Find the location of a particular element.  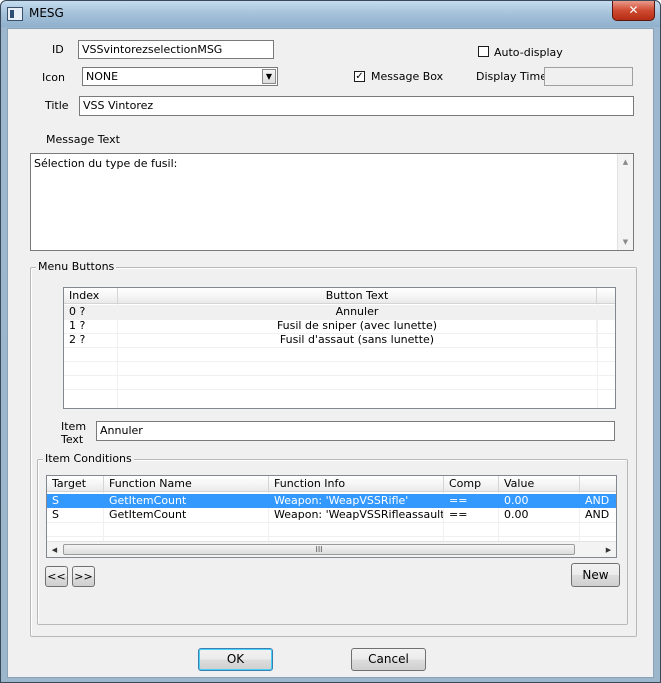

item-conditions-hscrollbar: ◀ III ▶ is located at coordinates (331, 549).